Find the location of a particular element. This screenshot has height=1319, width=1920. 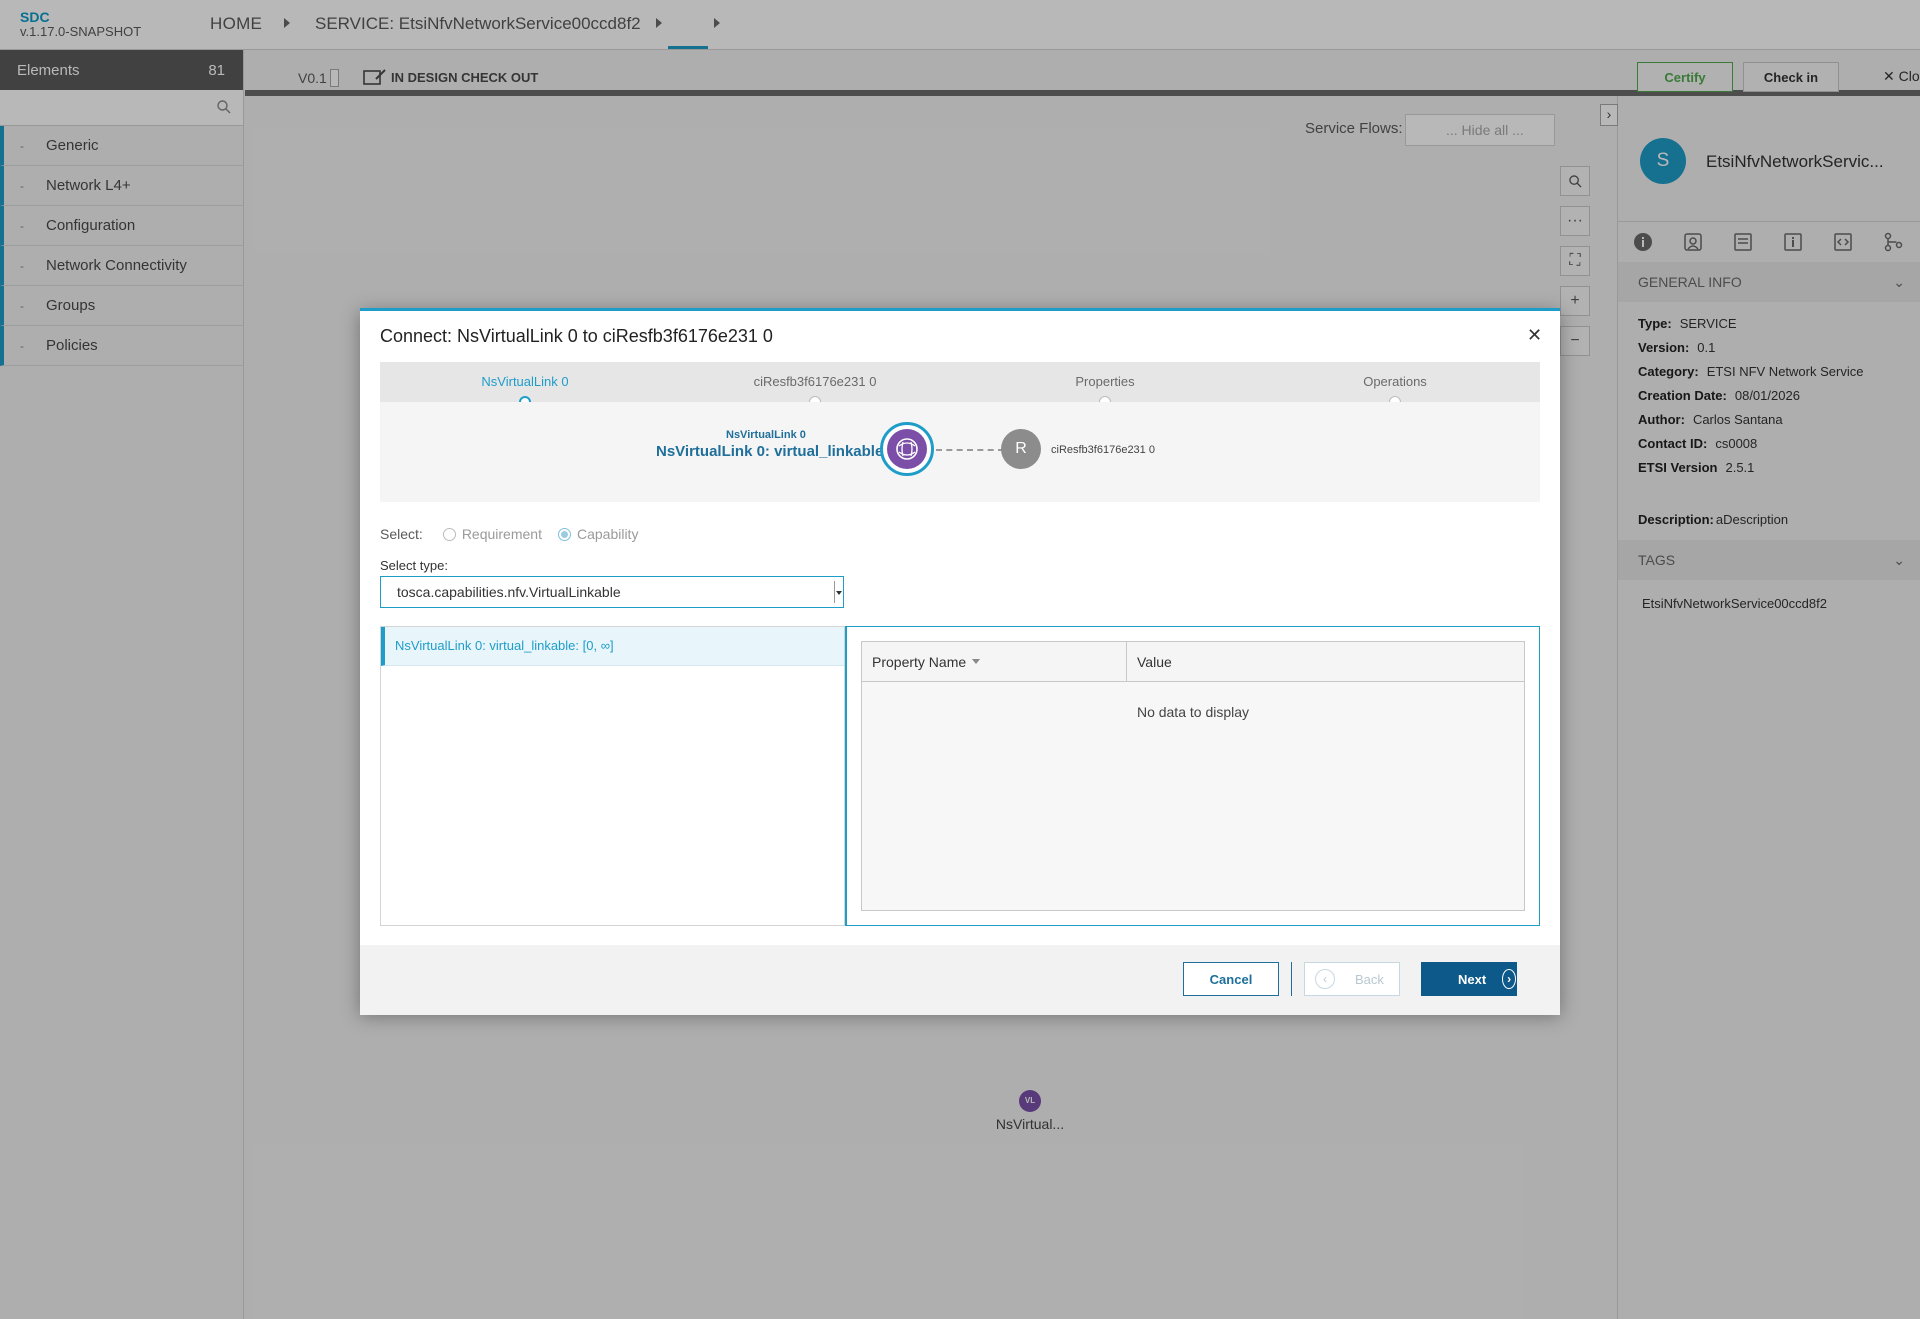

properties-pane: Property Name Value No data to display is located at coordinates (1192, 776).